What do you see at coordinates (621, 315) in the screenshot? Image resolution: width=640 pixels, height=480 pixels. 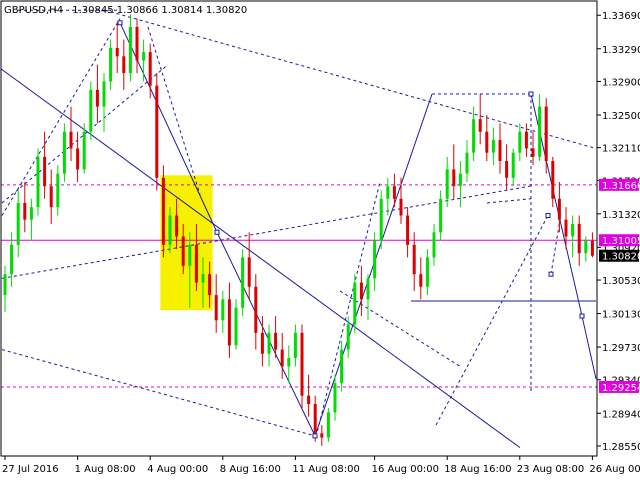 I see `y-tick-label: 1.30130` at bounding box center [621, 315].